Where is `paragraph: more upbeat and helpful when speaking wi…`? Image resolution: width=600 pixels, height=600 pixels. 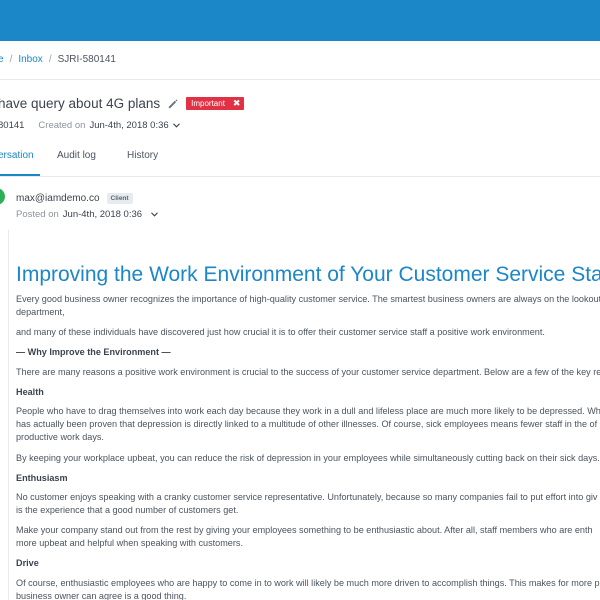 paragraph: more upbeat and helpful when speaking wi… is located at coordinates (129, 543).